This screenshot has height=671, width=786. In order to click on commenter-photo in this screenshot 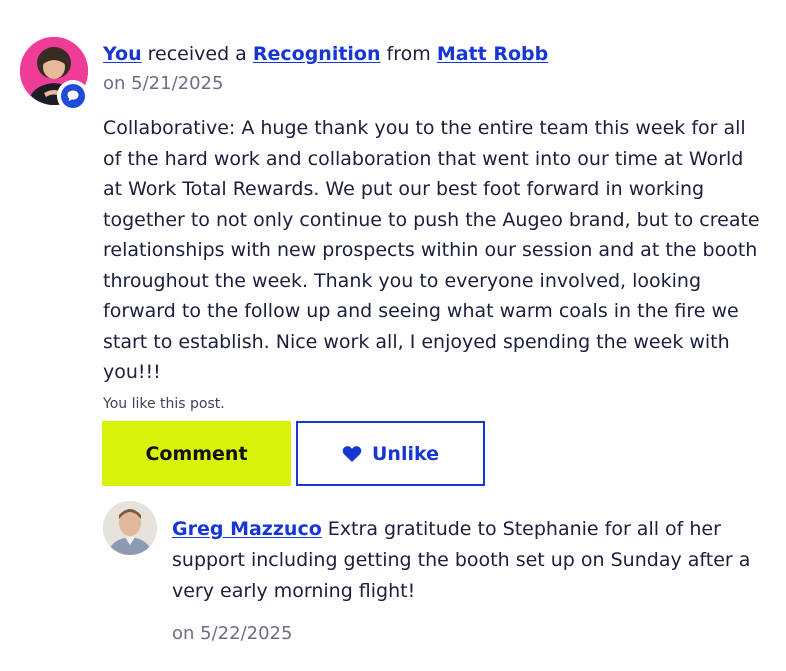, I will do `click(130, 528)`.